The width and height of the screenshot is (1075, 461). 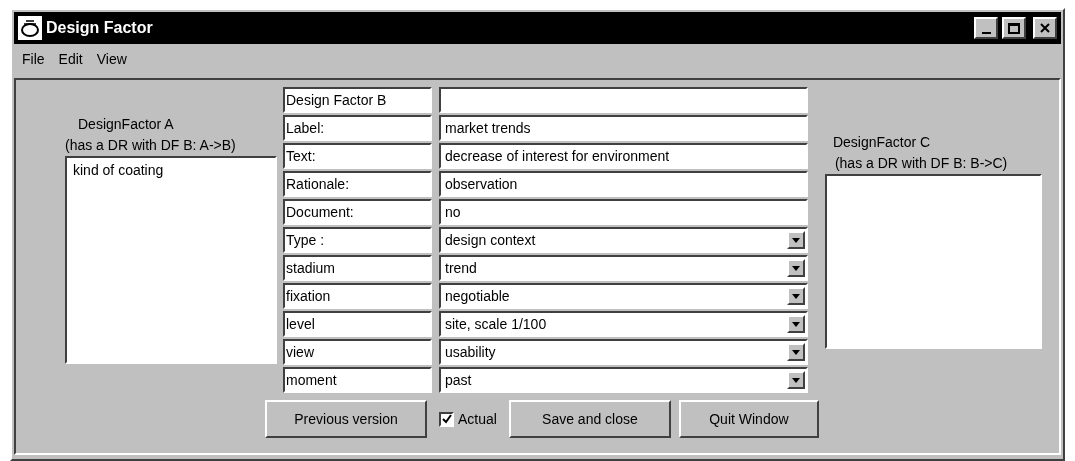 What do you see at coordinates (623, 156) in the screenshot?
I see `input-field: decrease of interest for environment` at bounding box center [623, 156].